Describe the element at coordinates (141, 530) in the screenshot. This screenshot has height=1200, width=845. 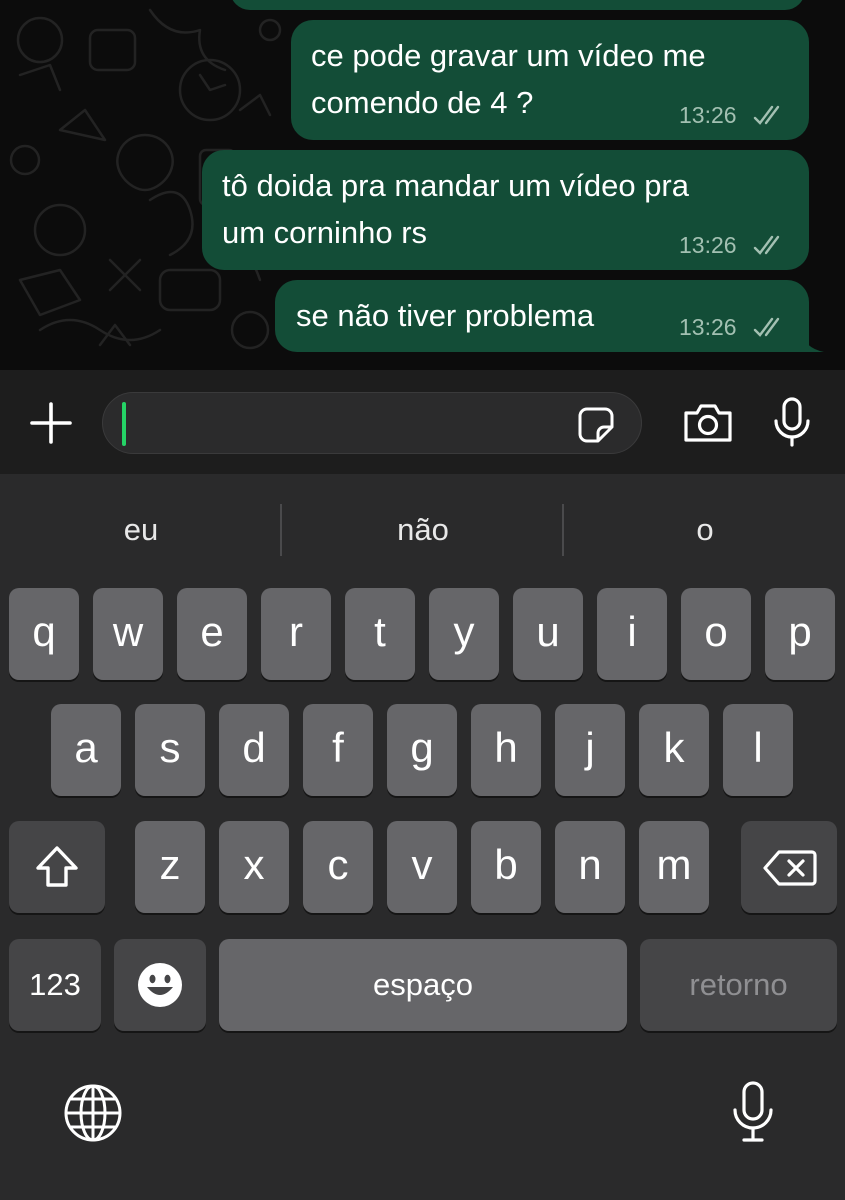
I see `suggestion-item: eu` at that location.